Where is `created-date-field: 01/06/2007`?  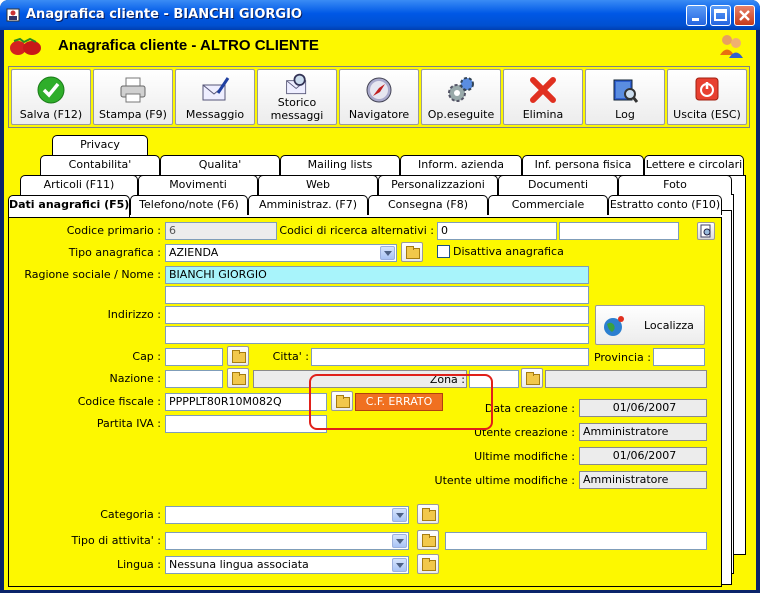 created-date-field: 01/06/2007 is located at coordinates (643, 408).